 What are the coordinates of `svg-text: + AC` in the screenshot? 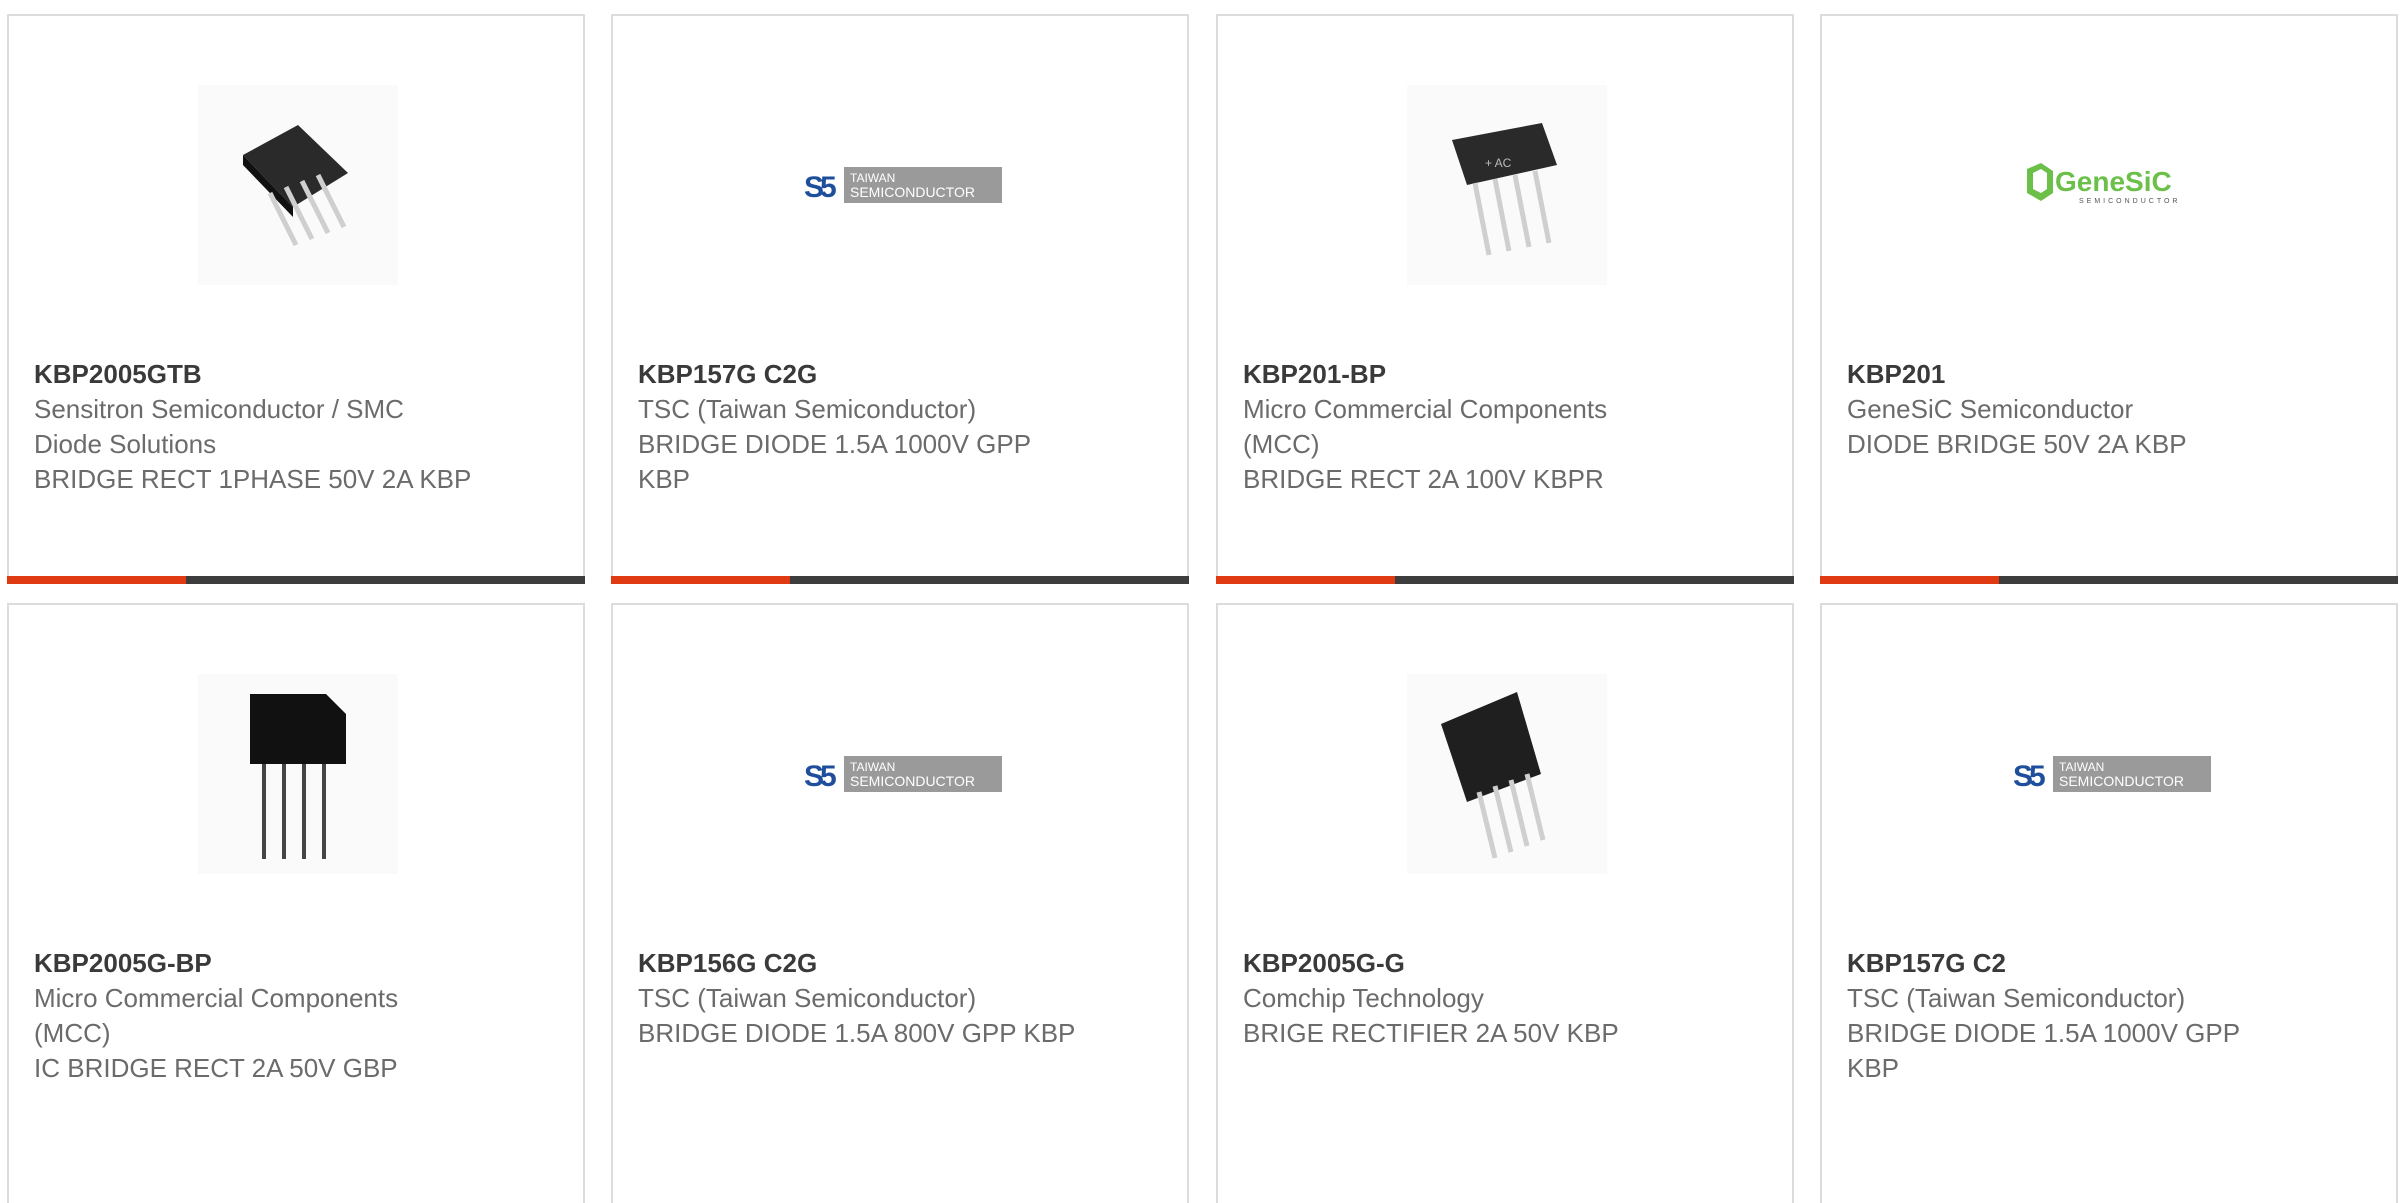 It's located at (1498, 163).